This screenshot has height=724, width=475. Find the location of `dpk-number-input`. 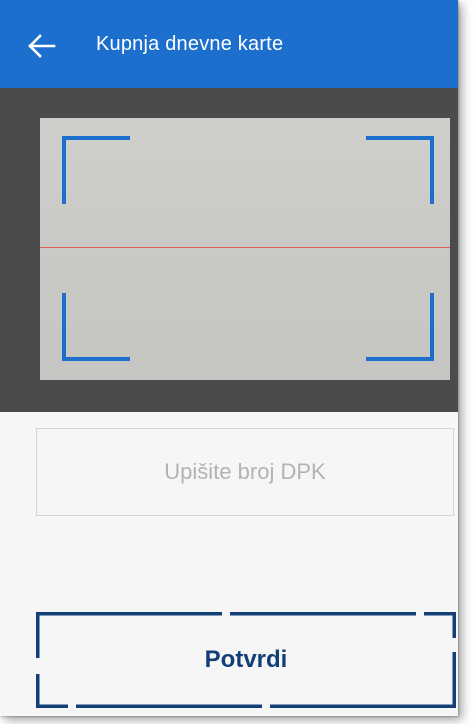

dpk-number-input is located at coordinates (245, 472).